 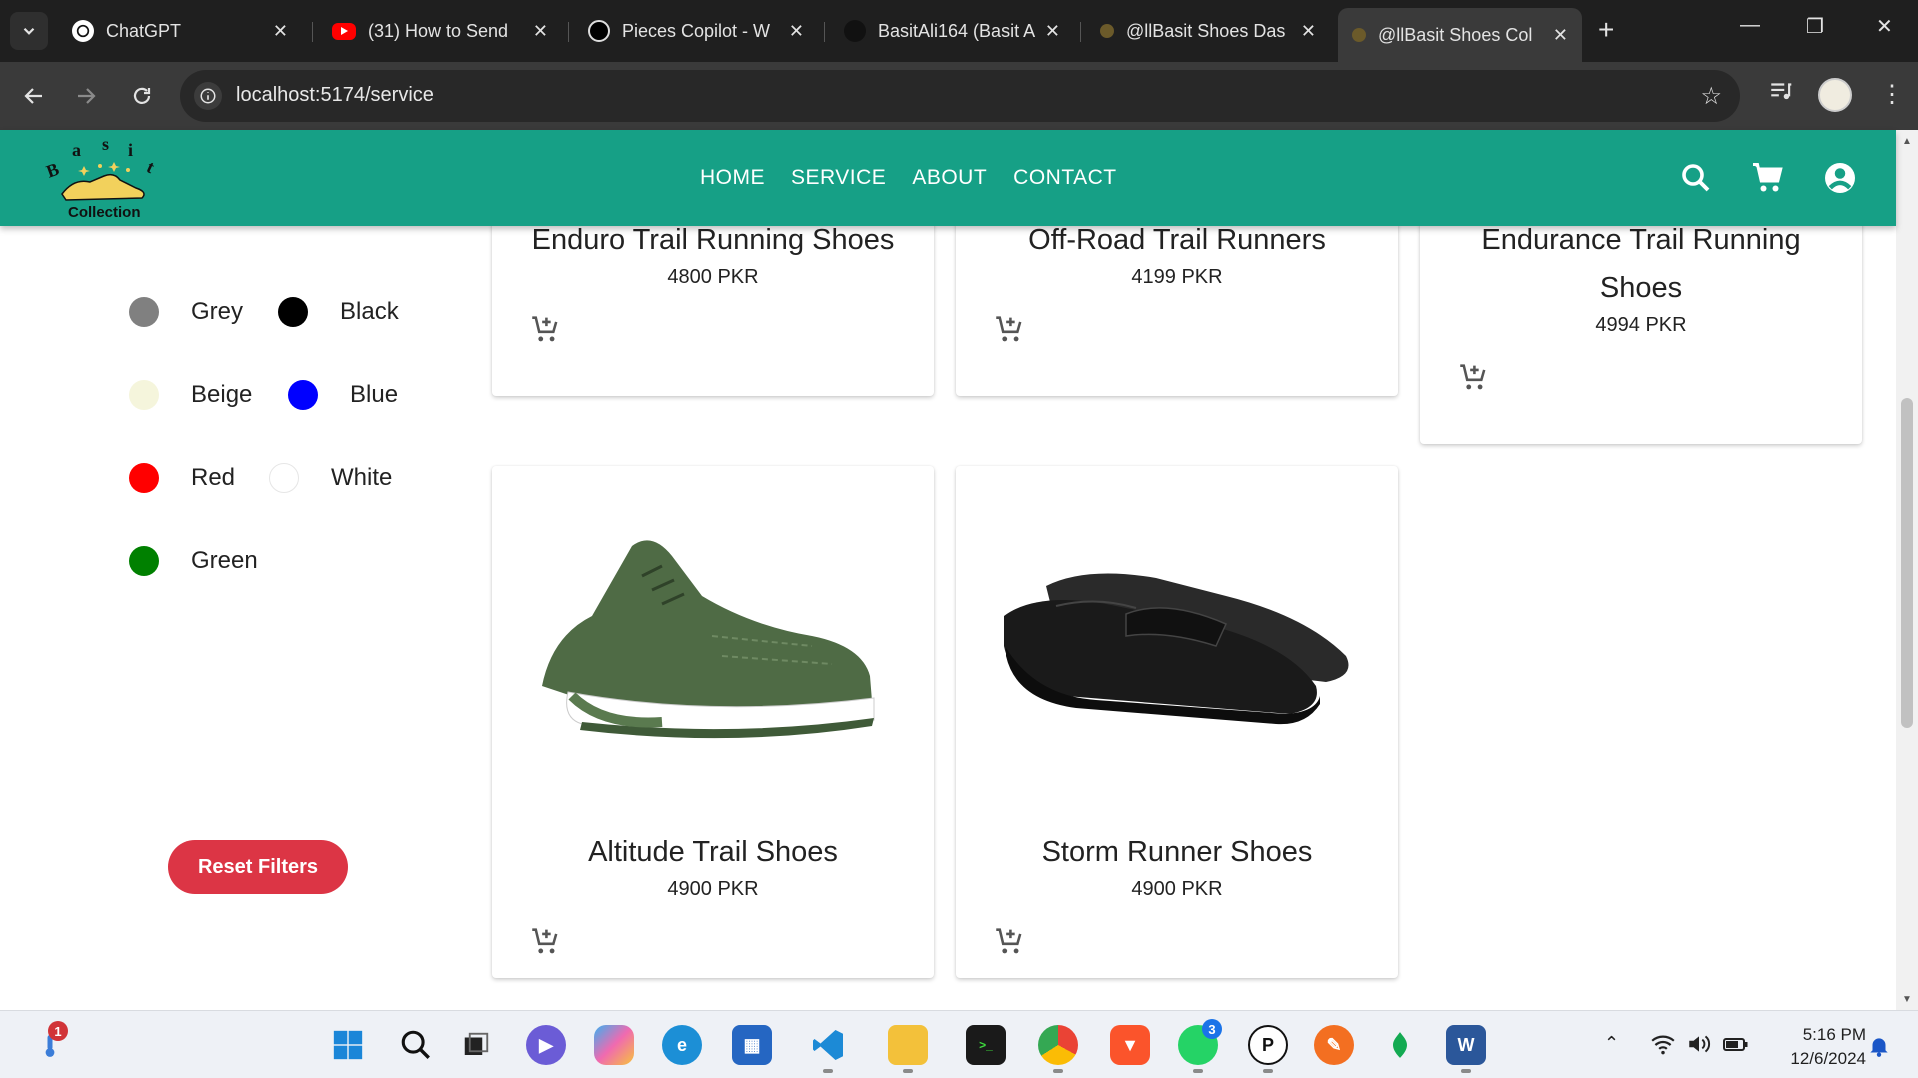 What do you see at coordinates (986, 1045) in the screenshot?
I see `terminal-icon: >_` at bounding box center [986, 1045].